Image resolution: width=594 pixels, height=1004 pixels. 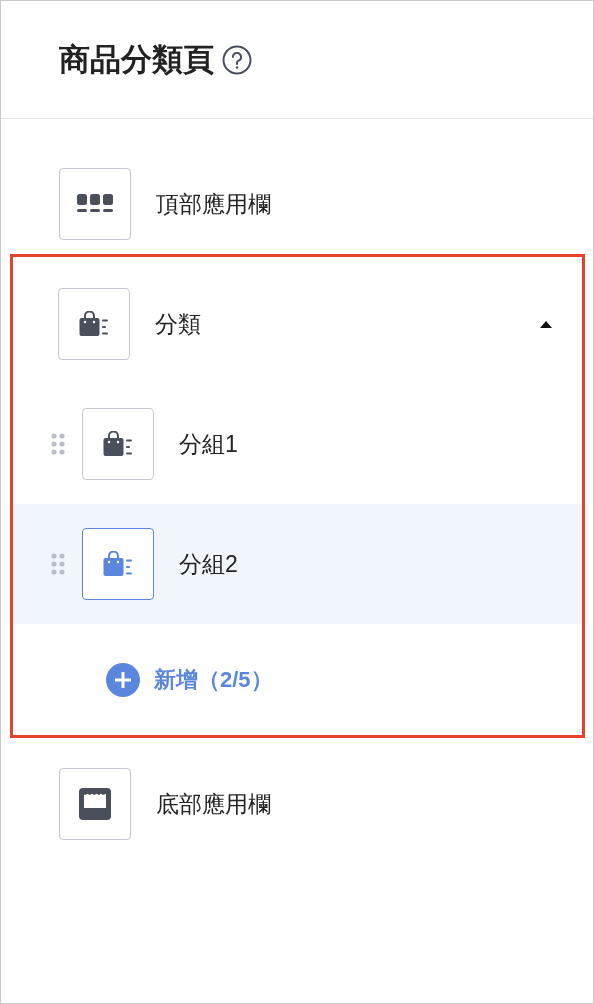 I want to click on section-row: 頂部應用欄, so click(x=297, y=199).